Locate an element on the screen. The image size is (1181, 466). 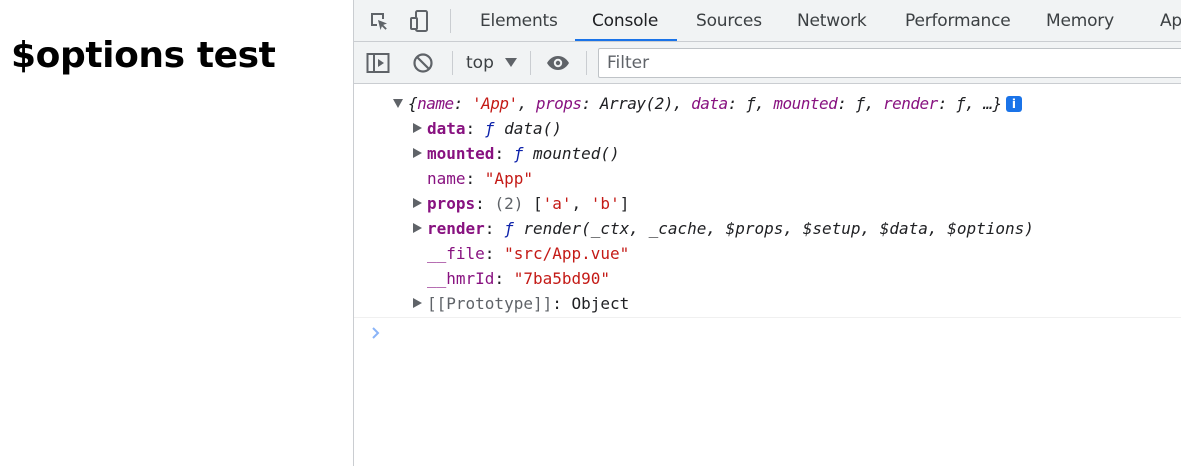
clear-console-icon is located at coordinates (423, 63).